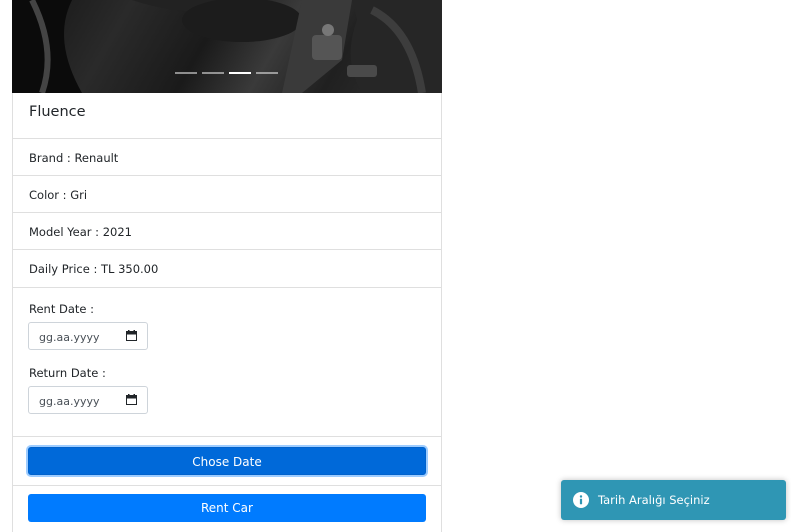 The height and width of the screenshot is (532, 791). I want to click on chose-date-section: Chose Date, so click(227, 461).